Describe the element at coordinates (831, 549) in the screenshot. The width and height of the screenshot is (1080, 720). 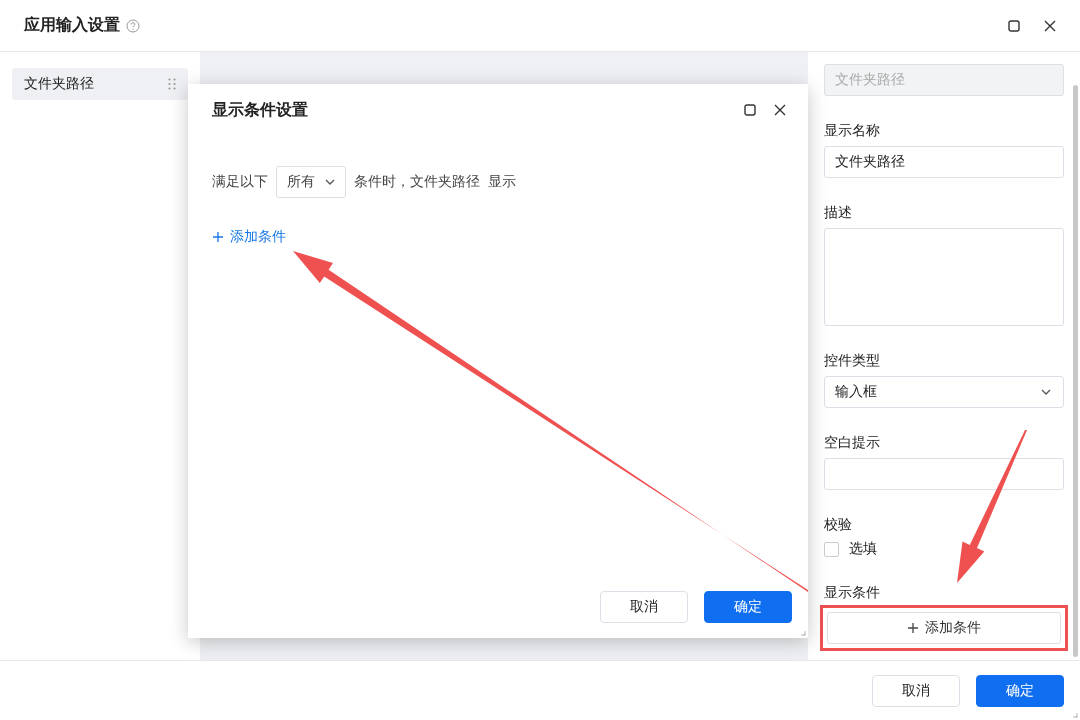
I see `checkbox` at that location.